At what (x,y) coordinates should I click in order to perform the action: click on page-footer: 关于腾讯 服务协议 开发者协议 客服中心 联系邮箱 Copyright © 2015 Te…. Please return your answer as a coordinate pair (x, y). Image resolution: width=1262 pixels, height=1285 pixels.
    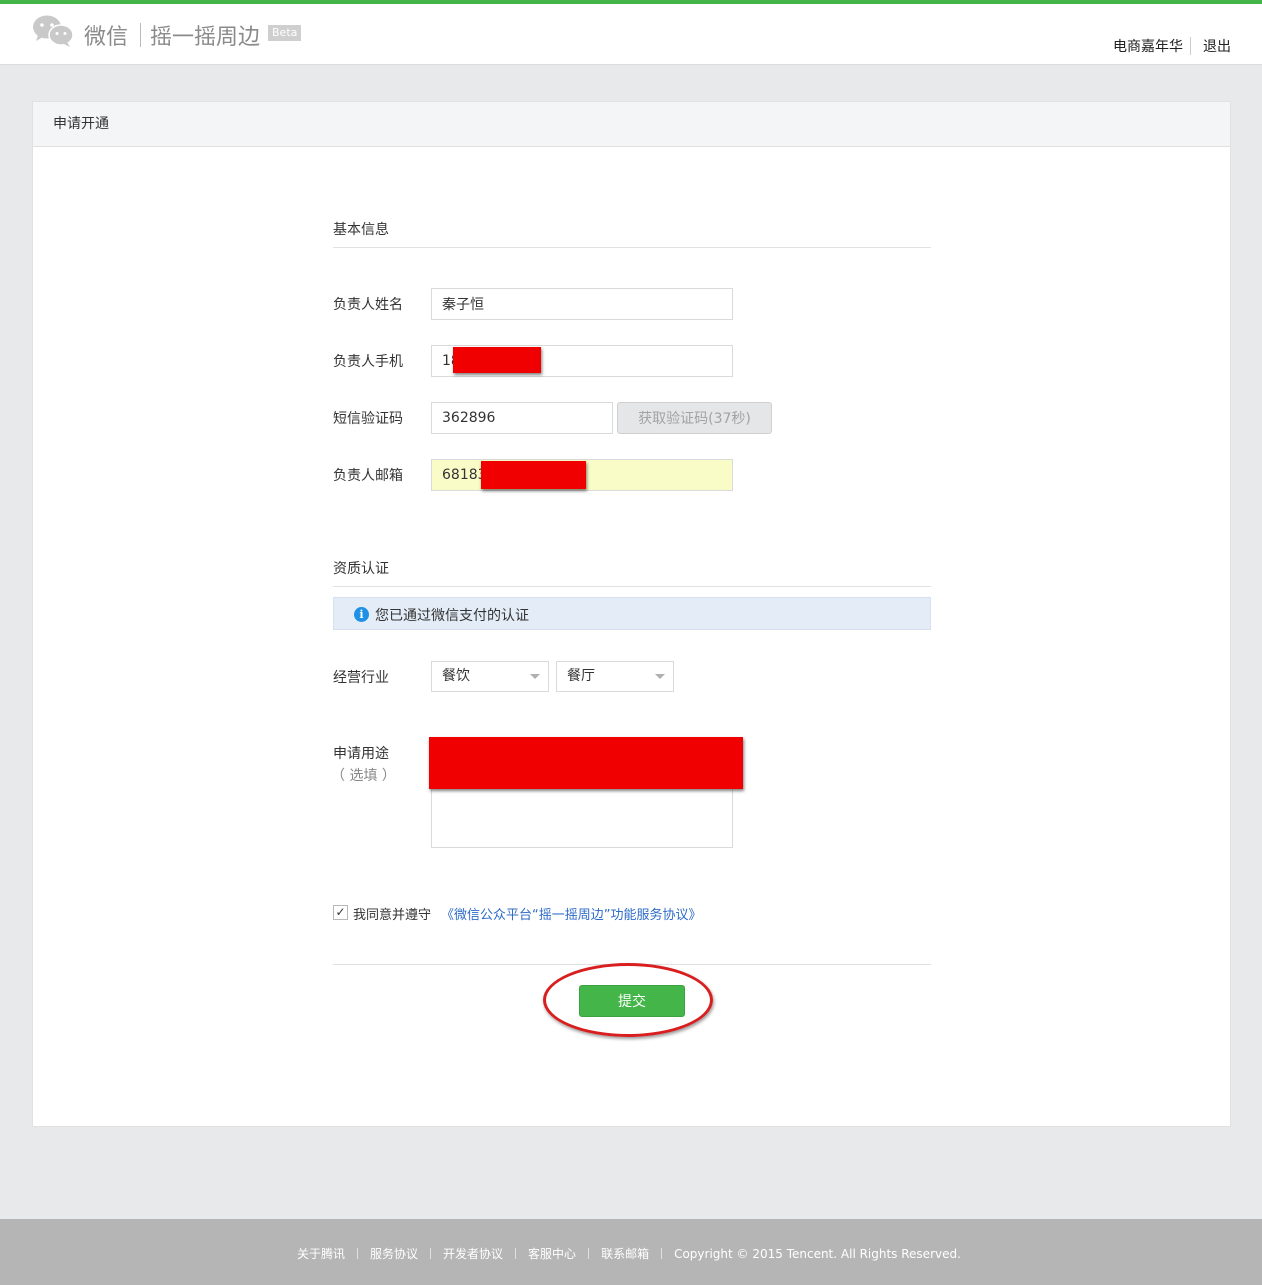
    Looking at the image, I should click on (631, 1252).